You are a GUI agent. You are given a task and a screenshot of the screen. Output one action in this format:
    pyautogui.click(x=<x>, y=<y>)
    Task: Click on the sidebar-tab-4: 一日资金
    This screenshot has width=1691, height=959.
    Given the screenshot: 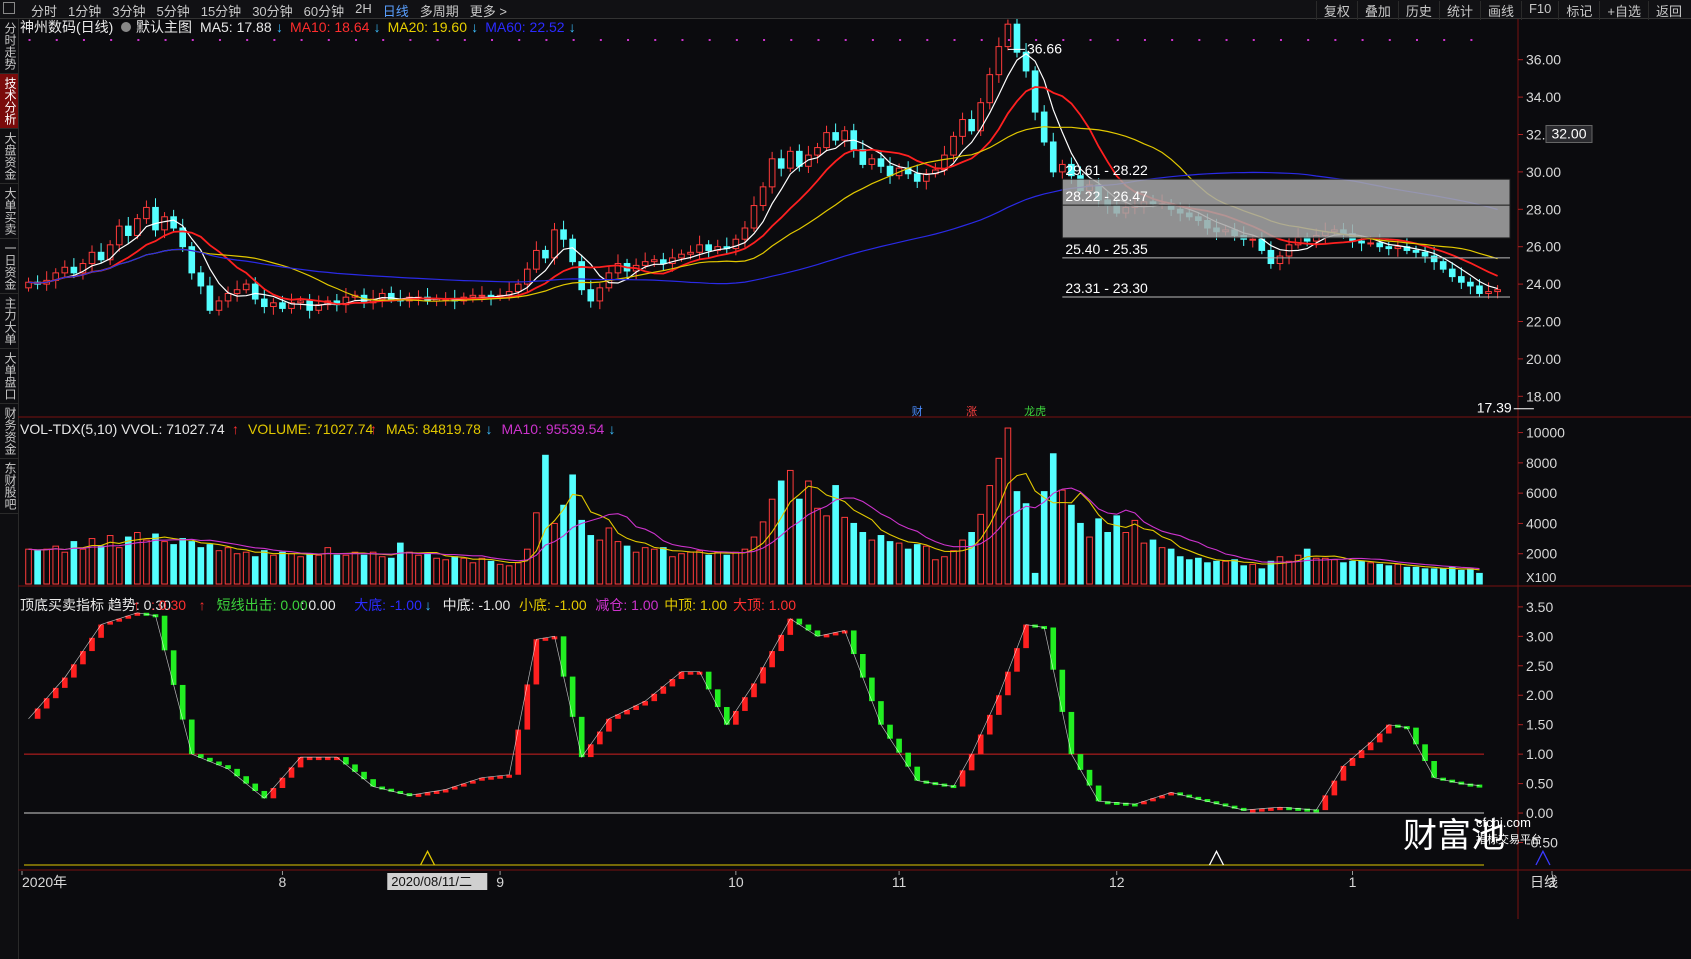 What is the action you would take?
    pyautogui.click(x=9, y=266)
    